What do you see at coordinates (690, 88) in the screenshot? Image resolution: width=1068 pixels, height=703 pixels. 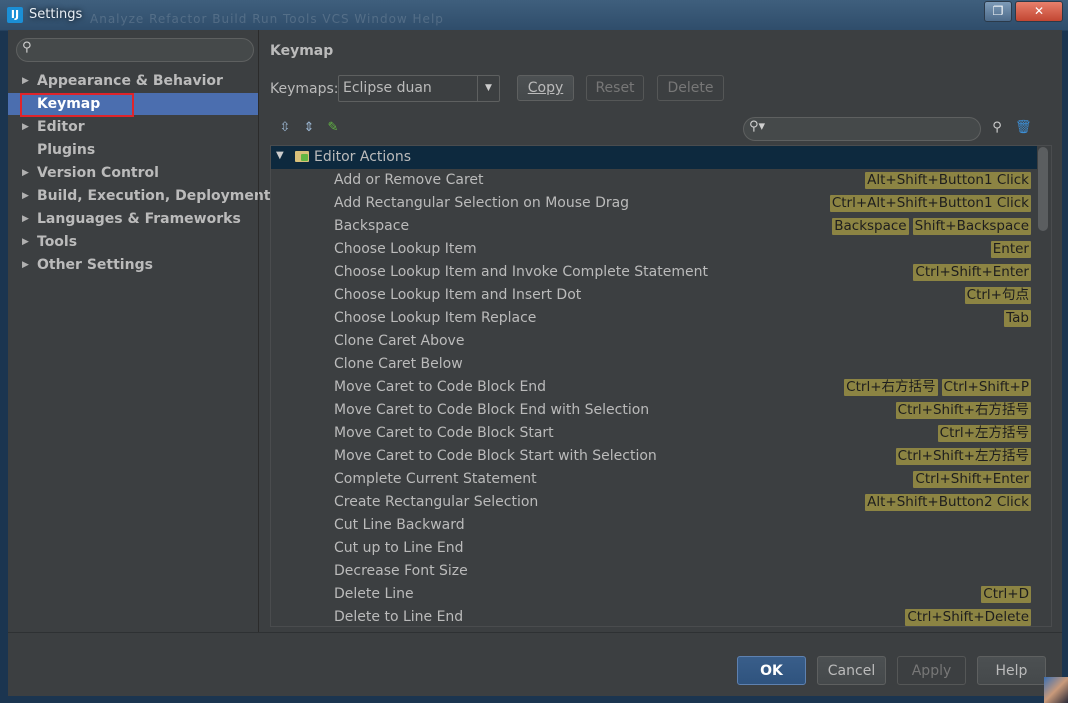 I see `delete-button: Delete` at bounding box center [690, 88].